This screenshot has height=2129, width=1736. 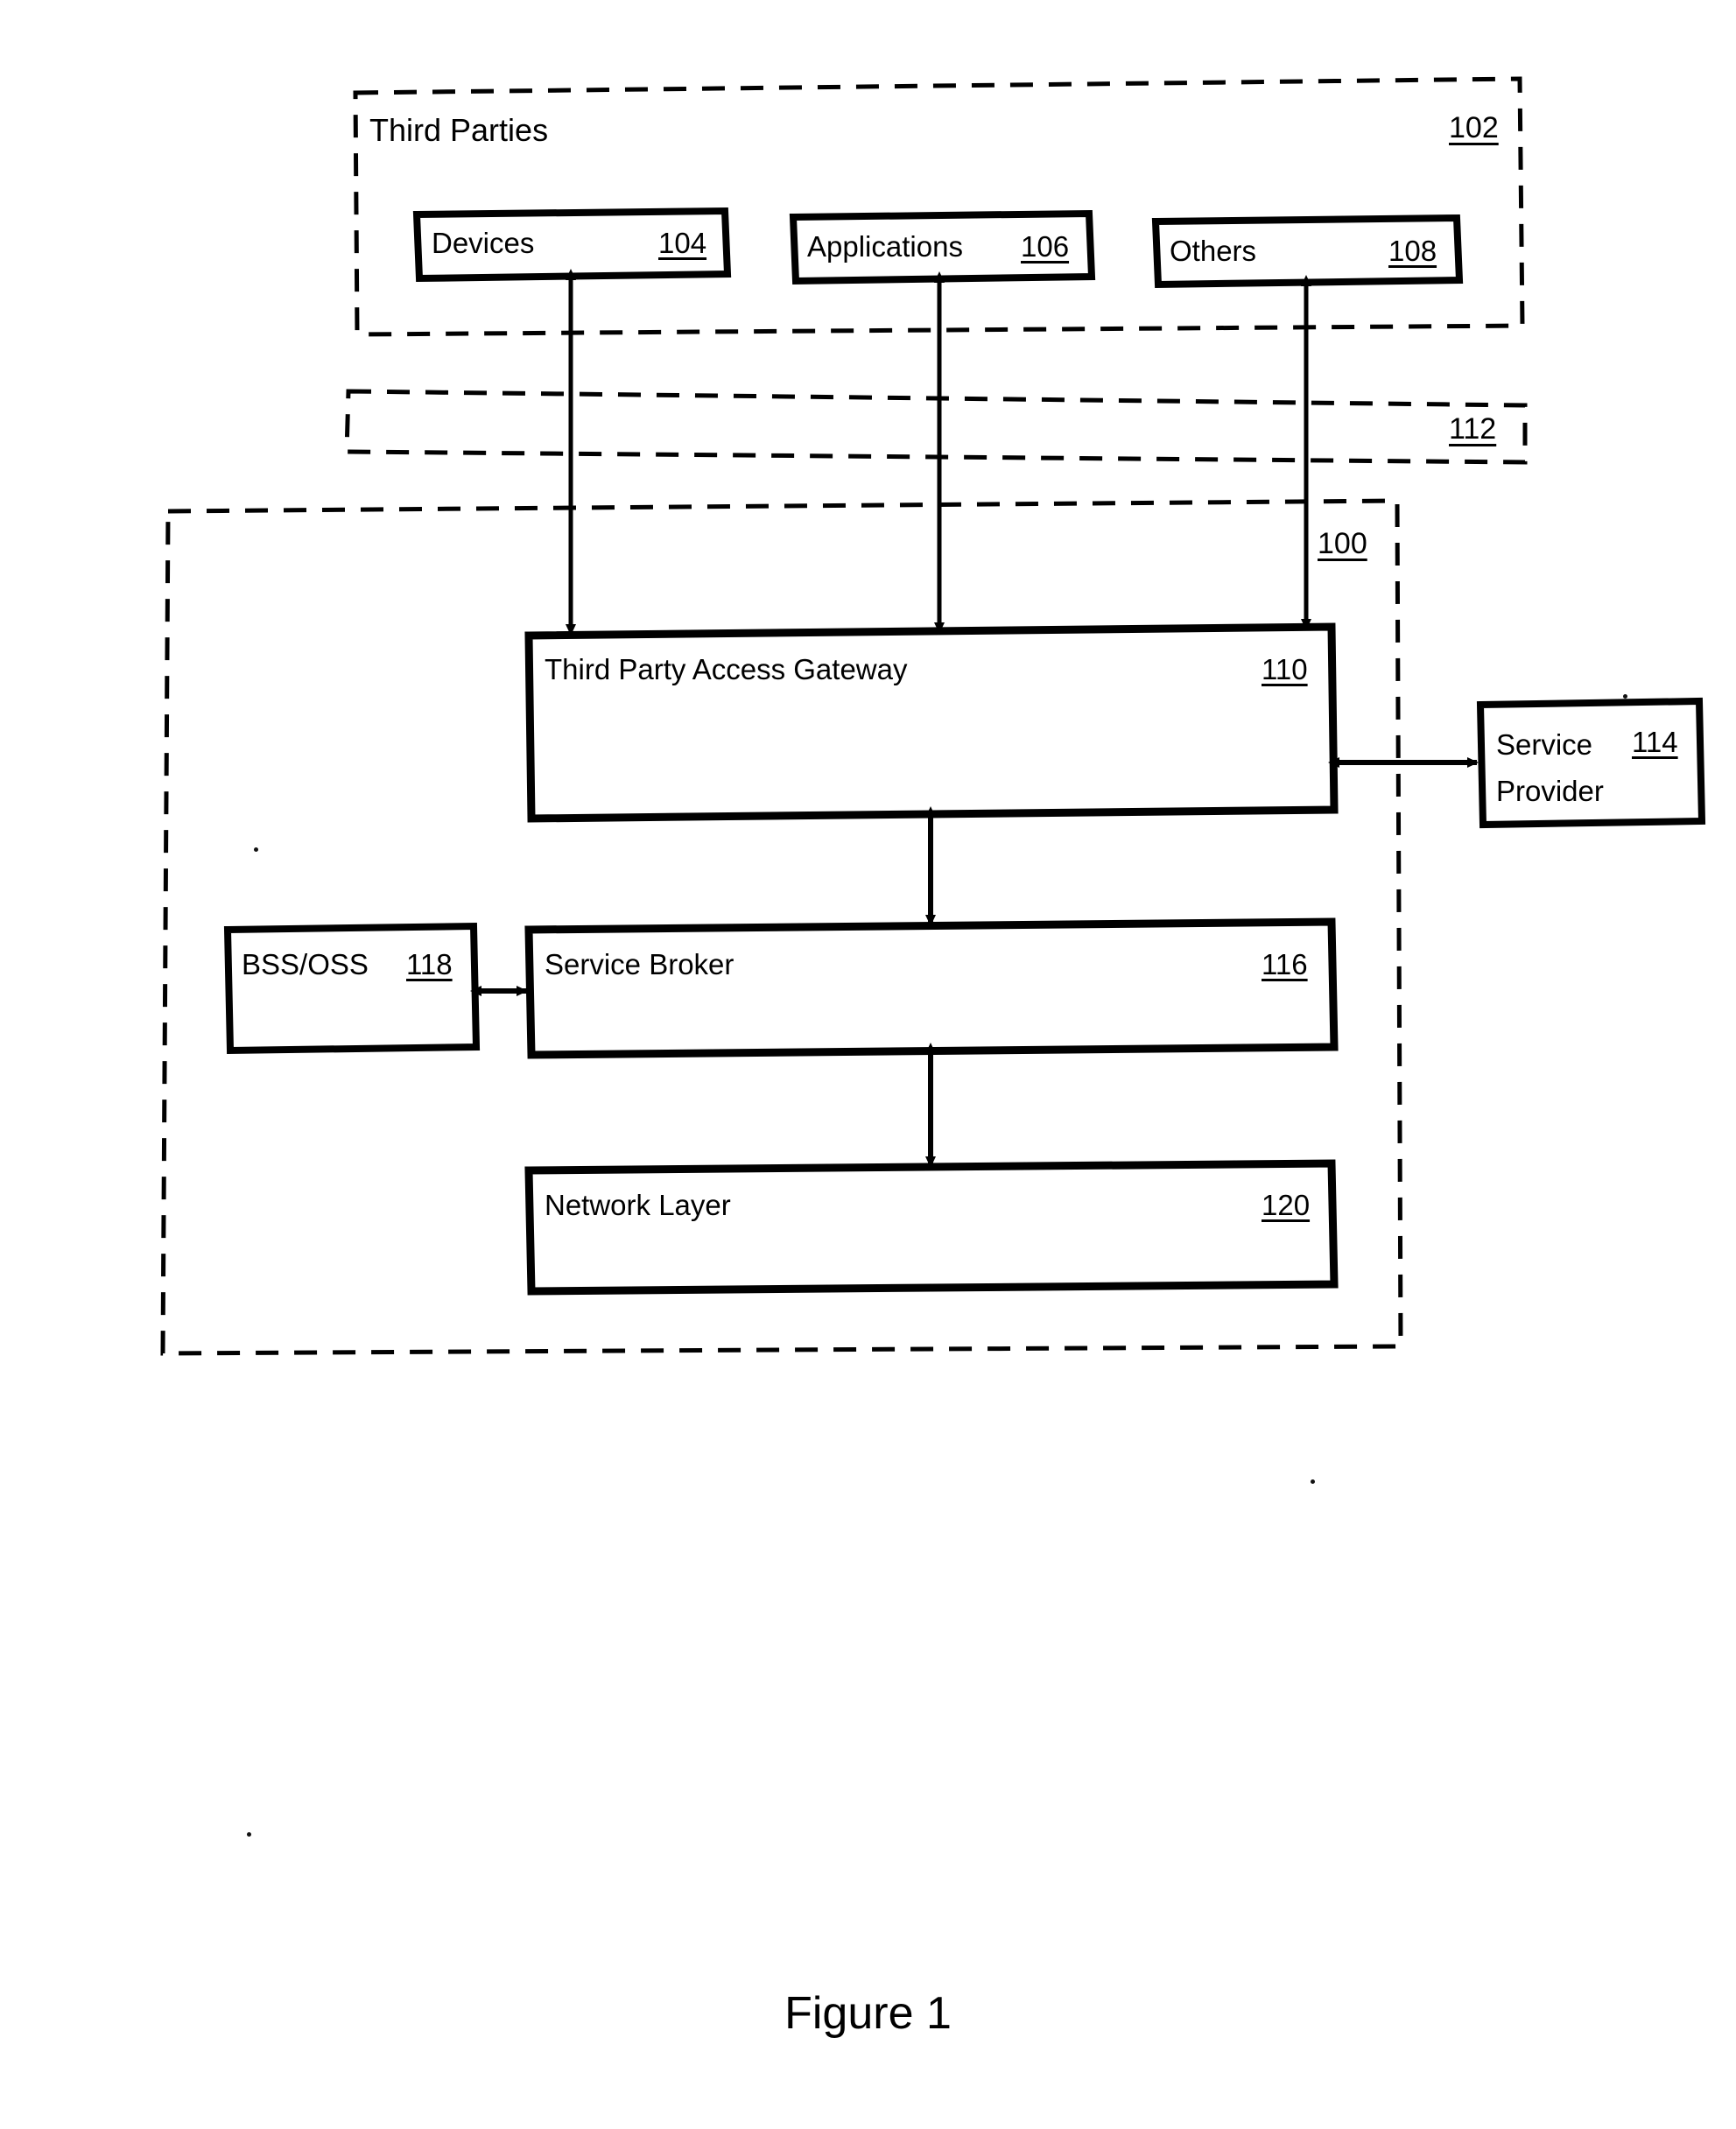 What do you see at coordinates (1342, 543) in the screenshot?
I see `group-system-ref: 100` at bounding box center [1342, 543].